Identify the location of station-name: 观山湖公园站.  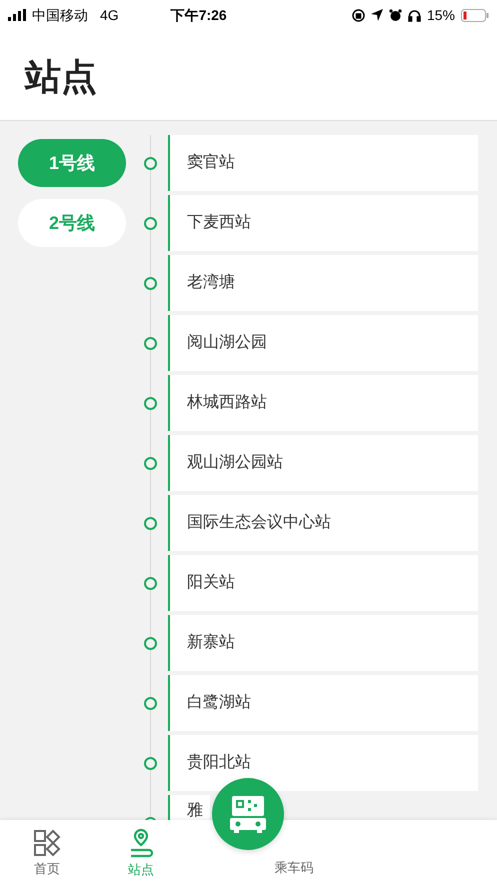
(235, 462).